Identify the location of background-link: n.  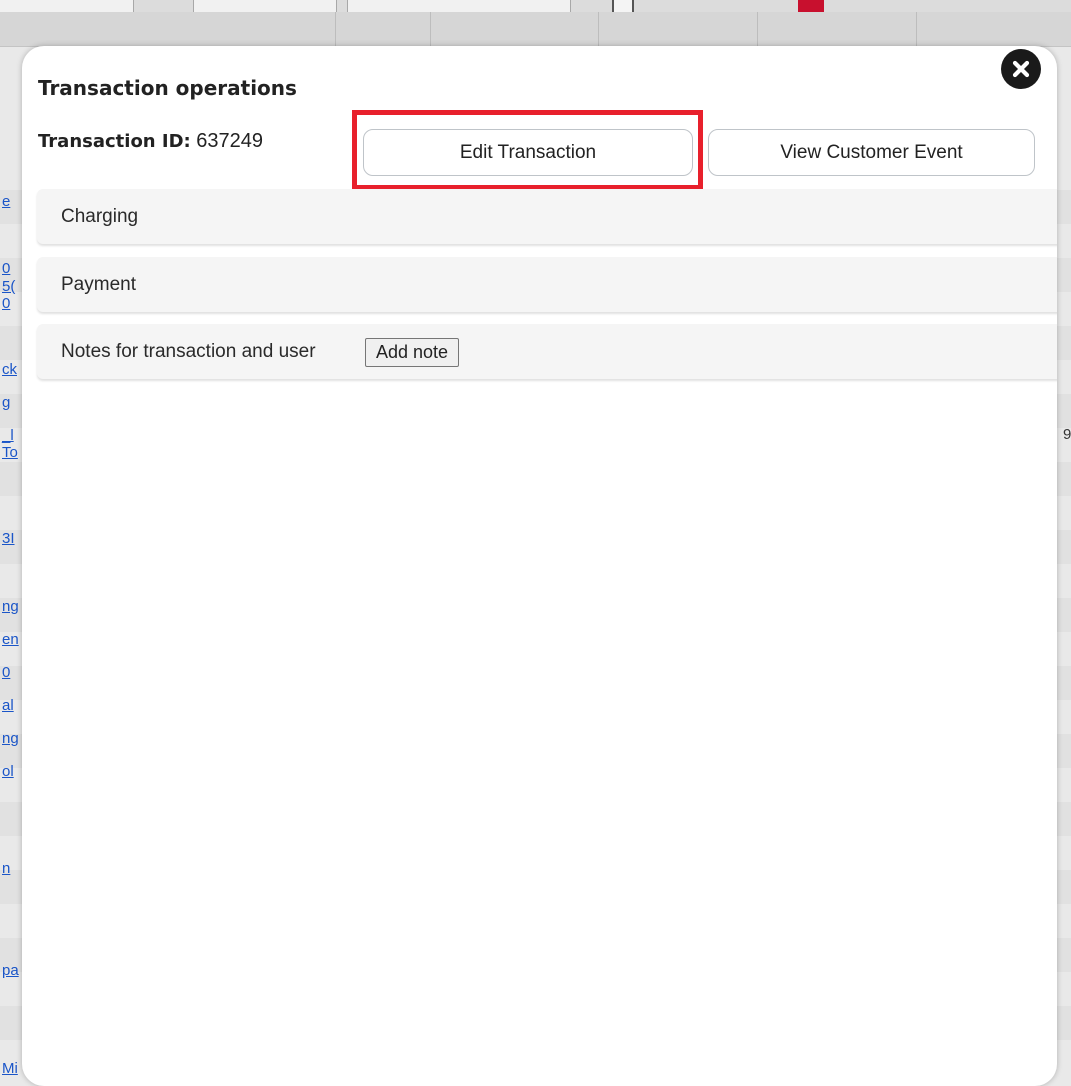
(6, 868).